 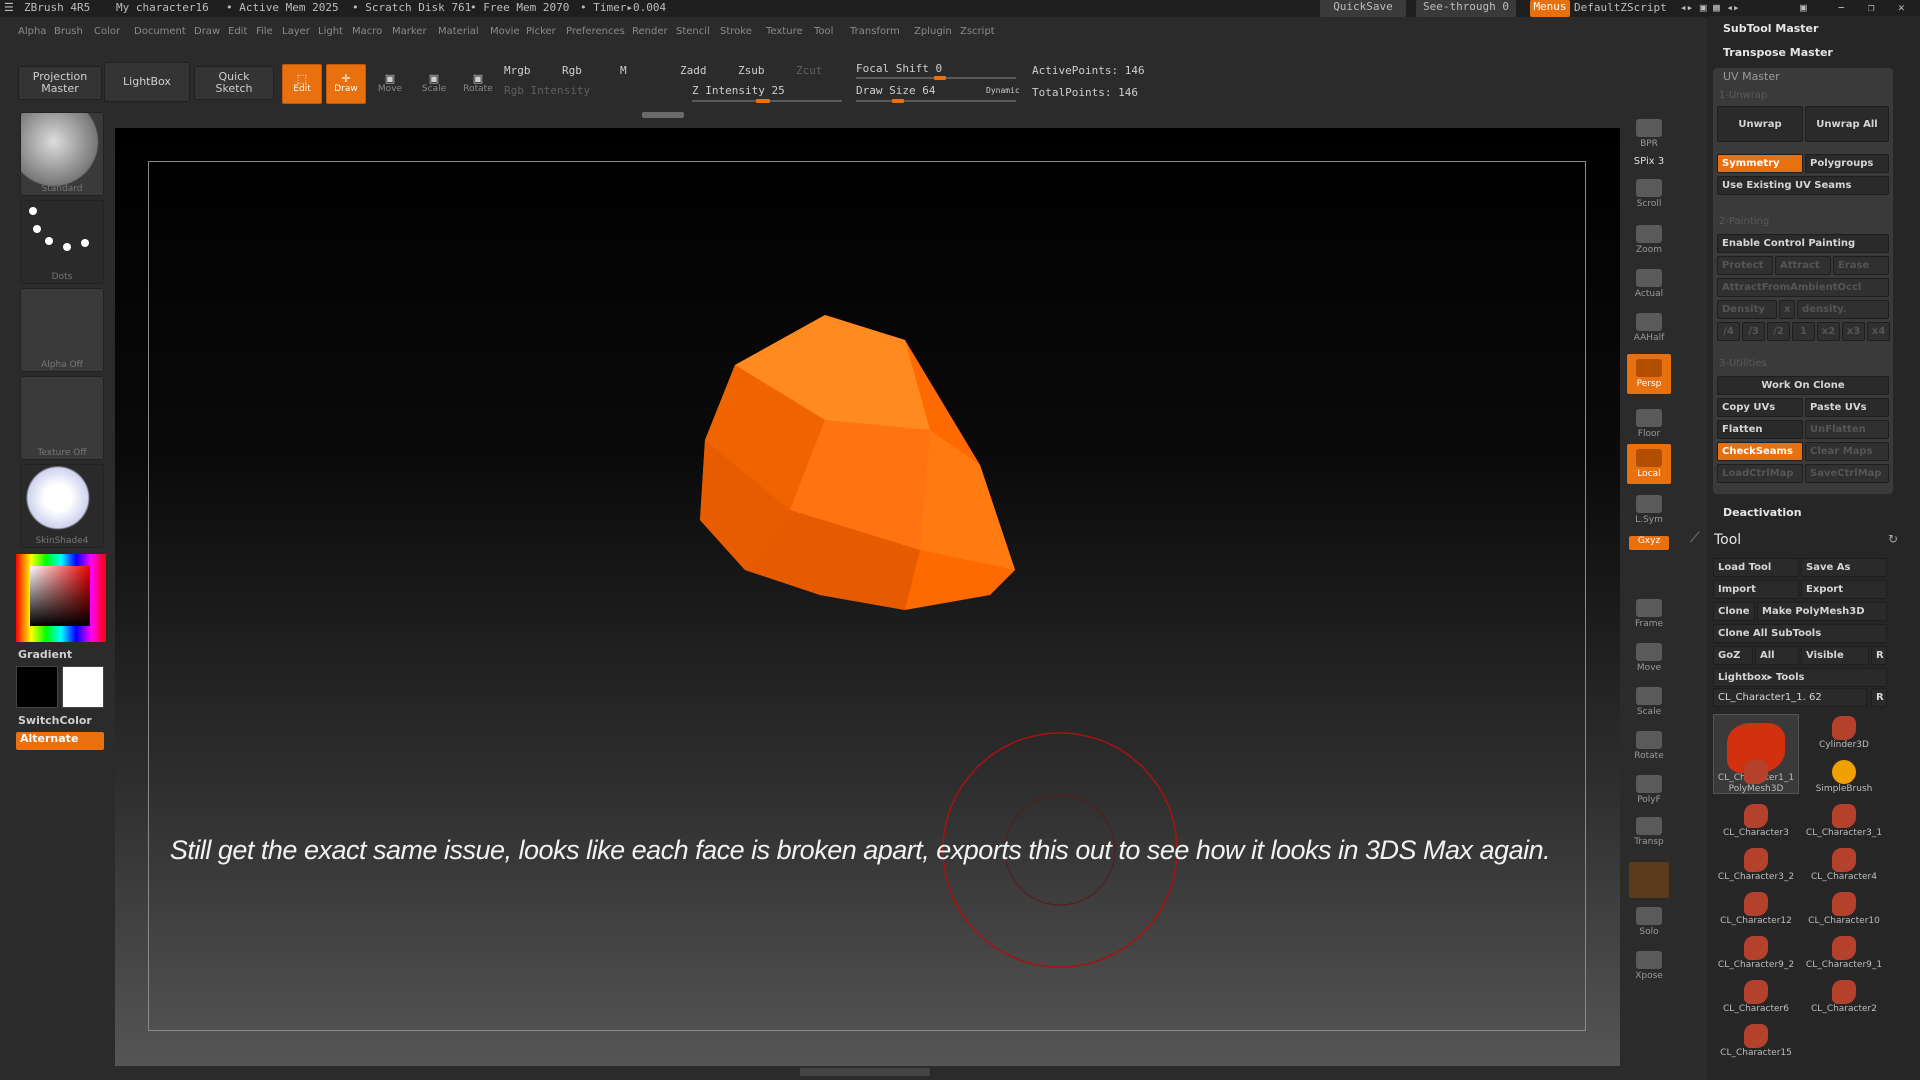 I want to click on lightbox-button: LightBox, so click(x=147, y=82).